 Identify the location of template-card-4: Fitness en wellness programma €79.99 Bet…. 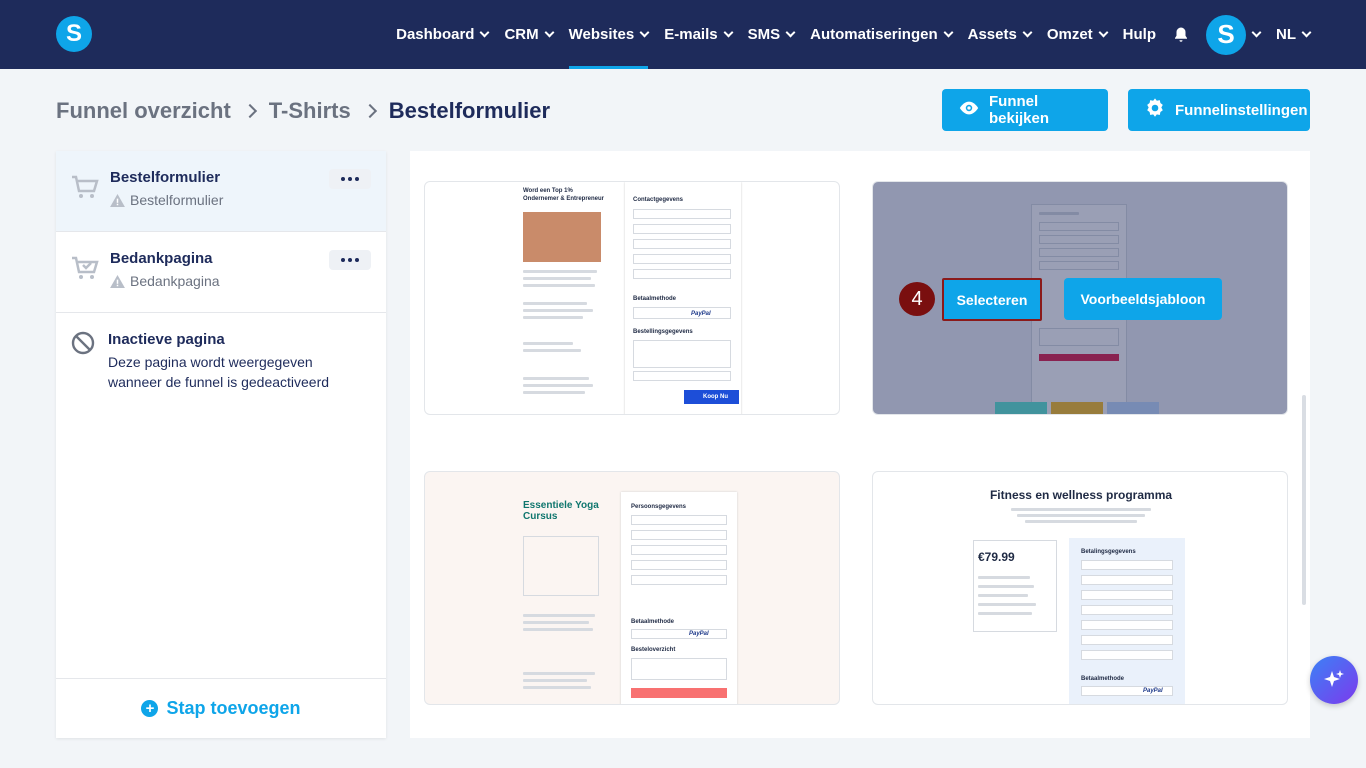
(1080, 588).